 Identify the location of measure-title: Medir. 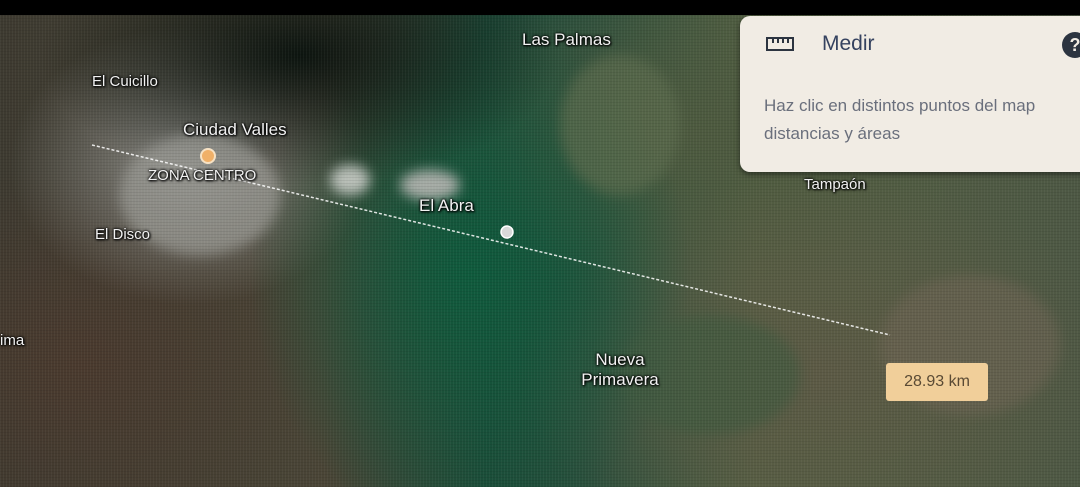
(848, 43).